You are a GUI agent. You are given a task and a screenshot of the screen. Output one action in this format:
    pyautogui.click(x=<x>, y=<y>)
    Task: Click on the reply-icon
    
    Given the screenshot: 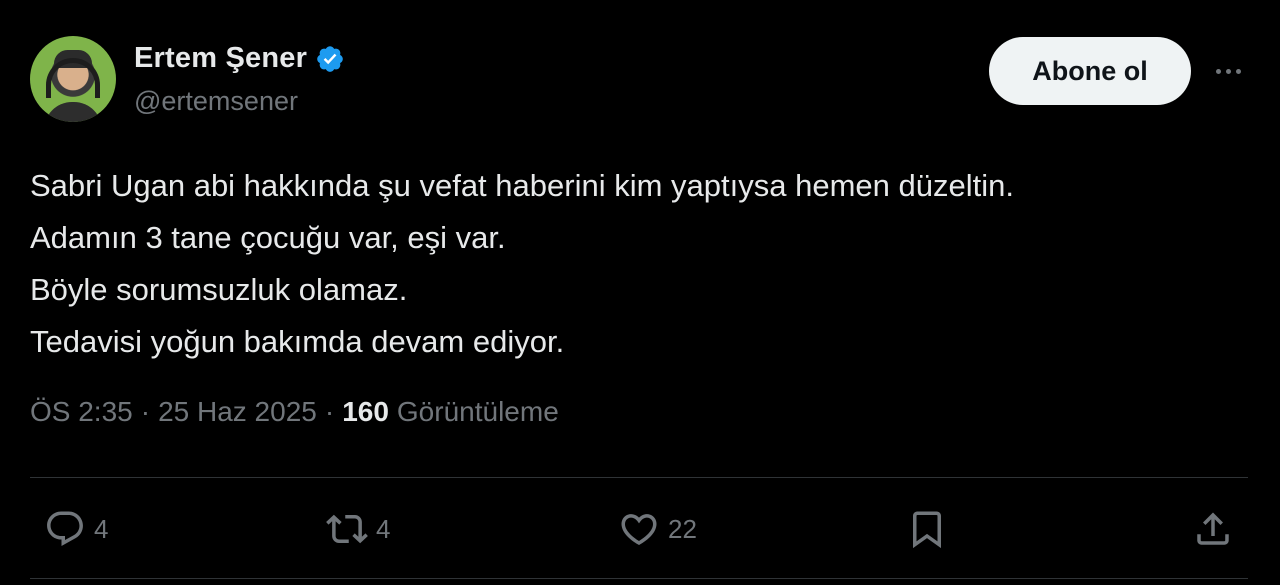 What is the action you would take?
    pyautogui.click(x=65, y=528)
    